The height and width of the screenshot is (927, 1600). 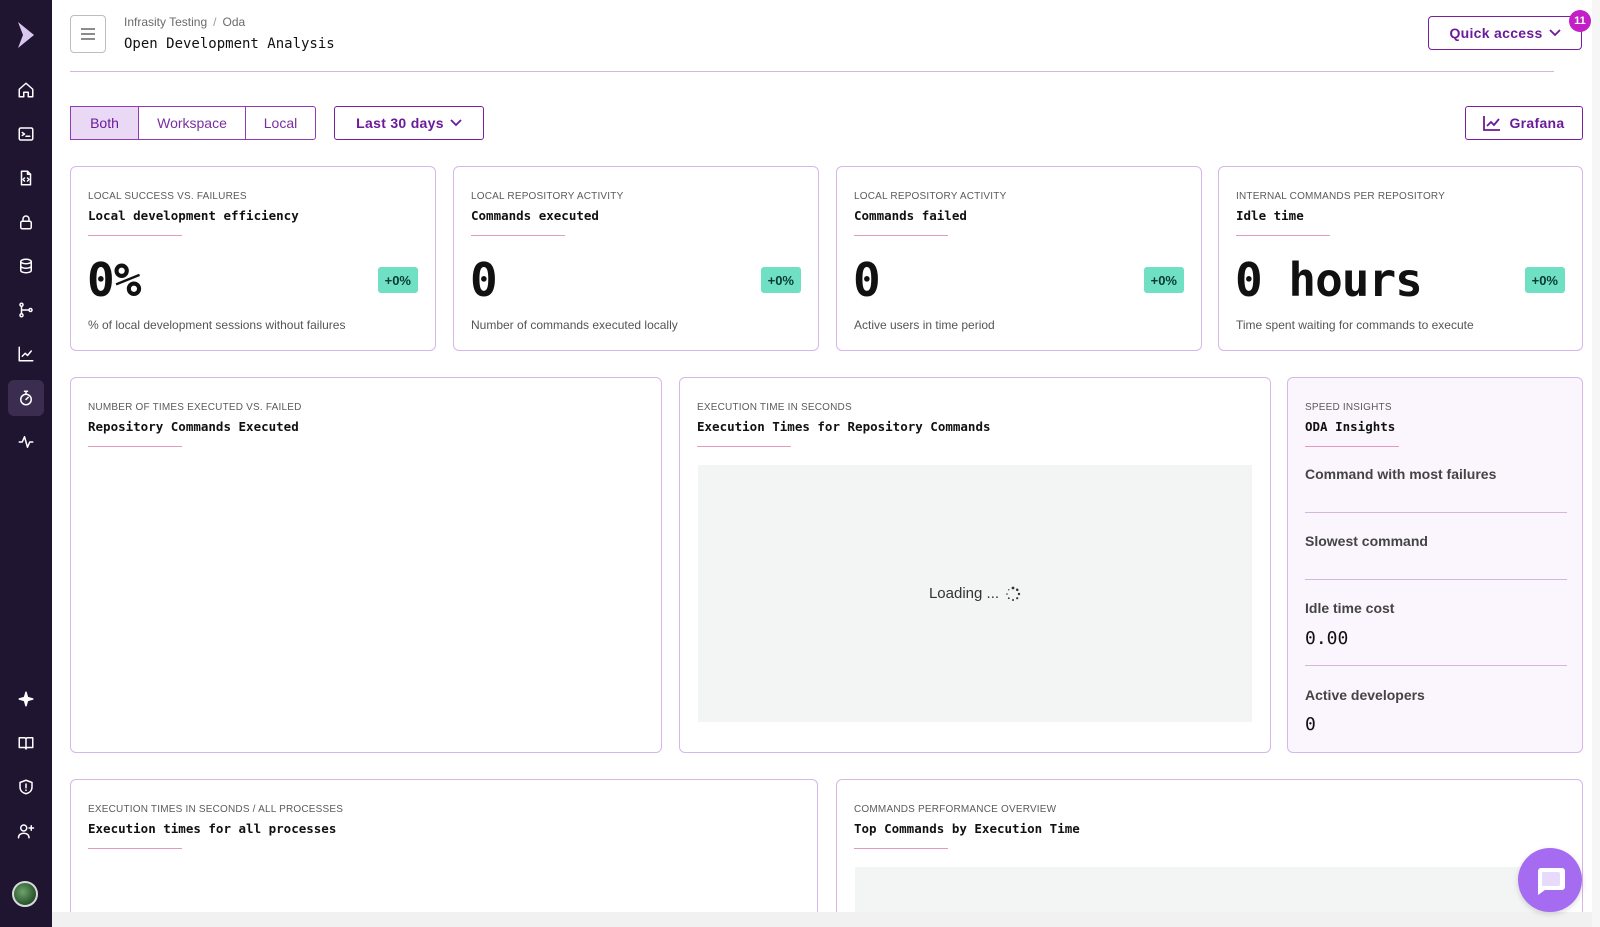 I want to click on stat-description: Number of commands executed locally, so click(x=574, y=325).